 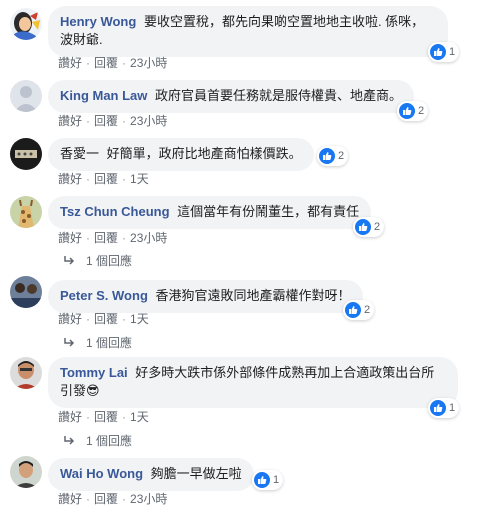 I want to click on comment-text: 夠膽一早做左啦, so click(x=196, y=473).